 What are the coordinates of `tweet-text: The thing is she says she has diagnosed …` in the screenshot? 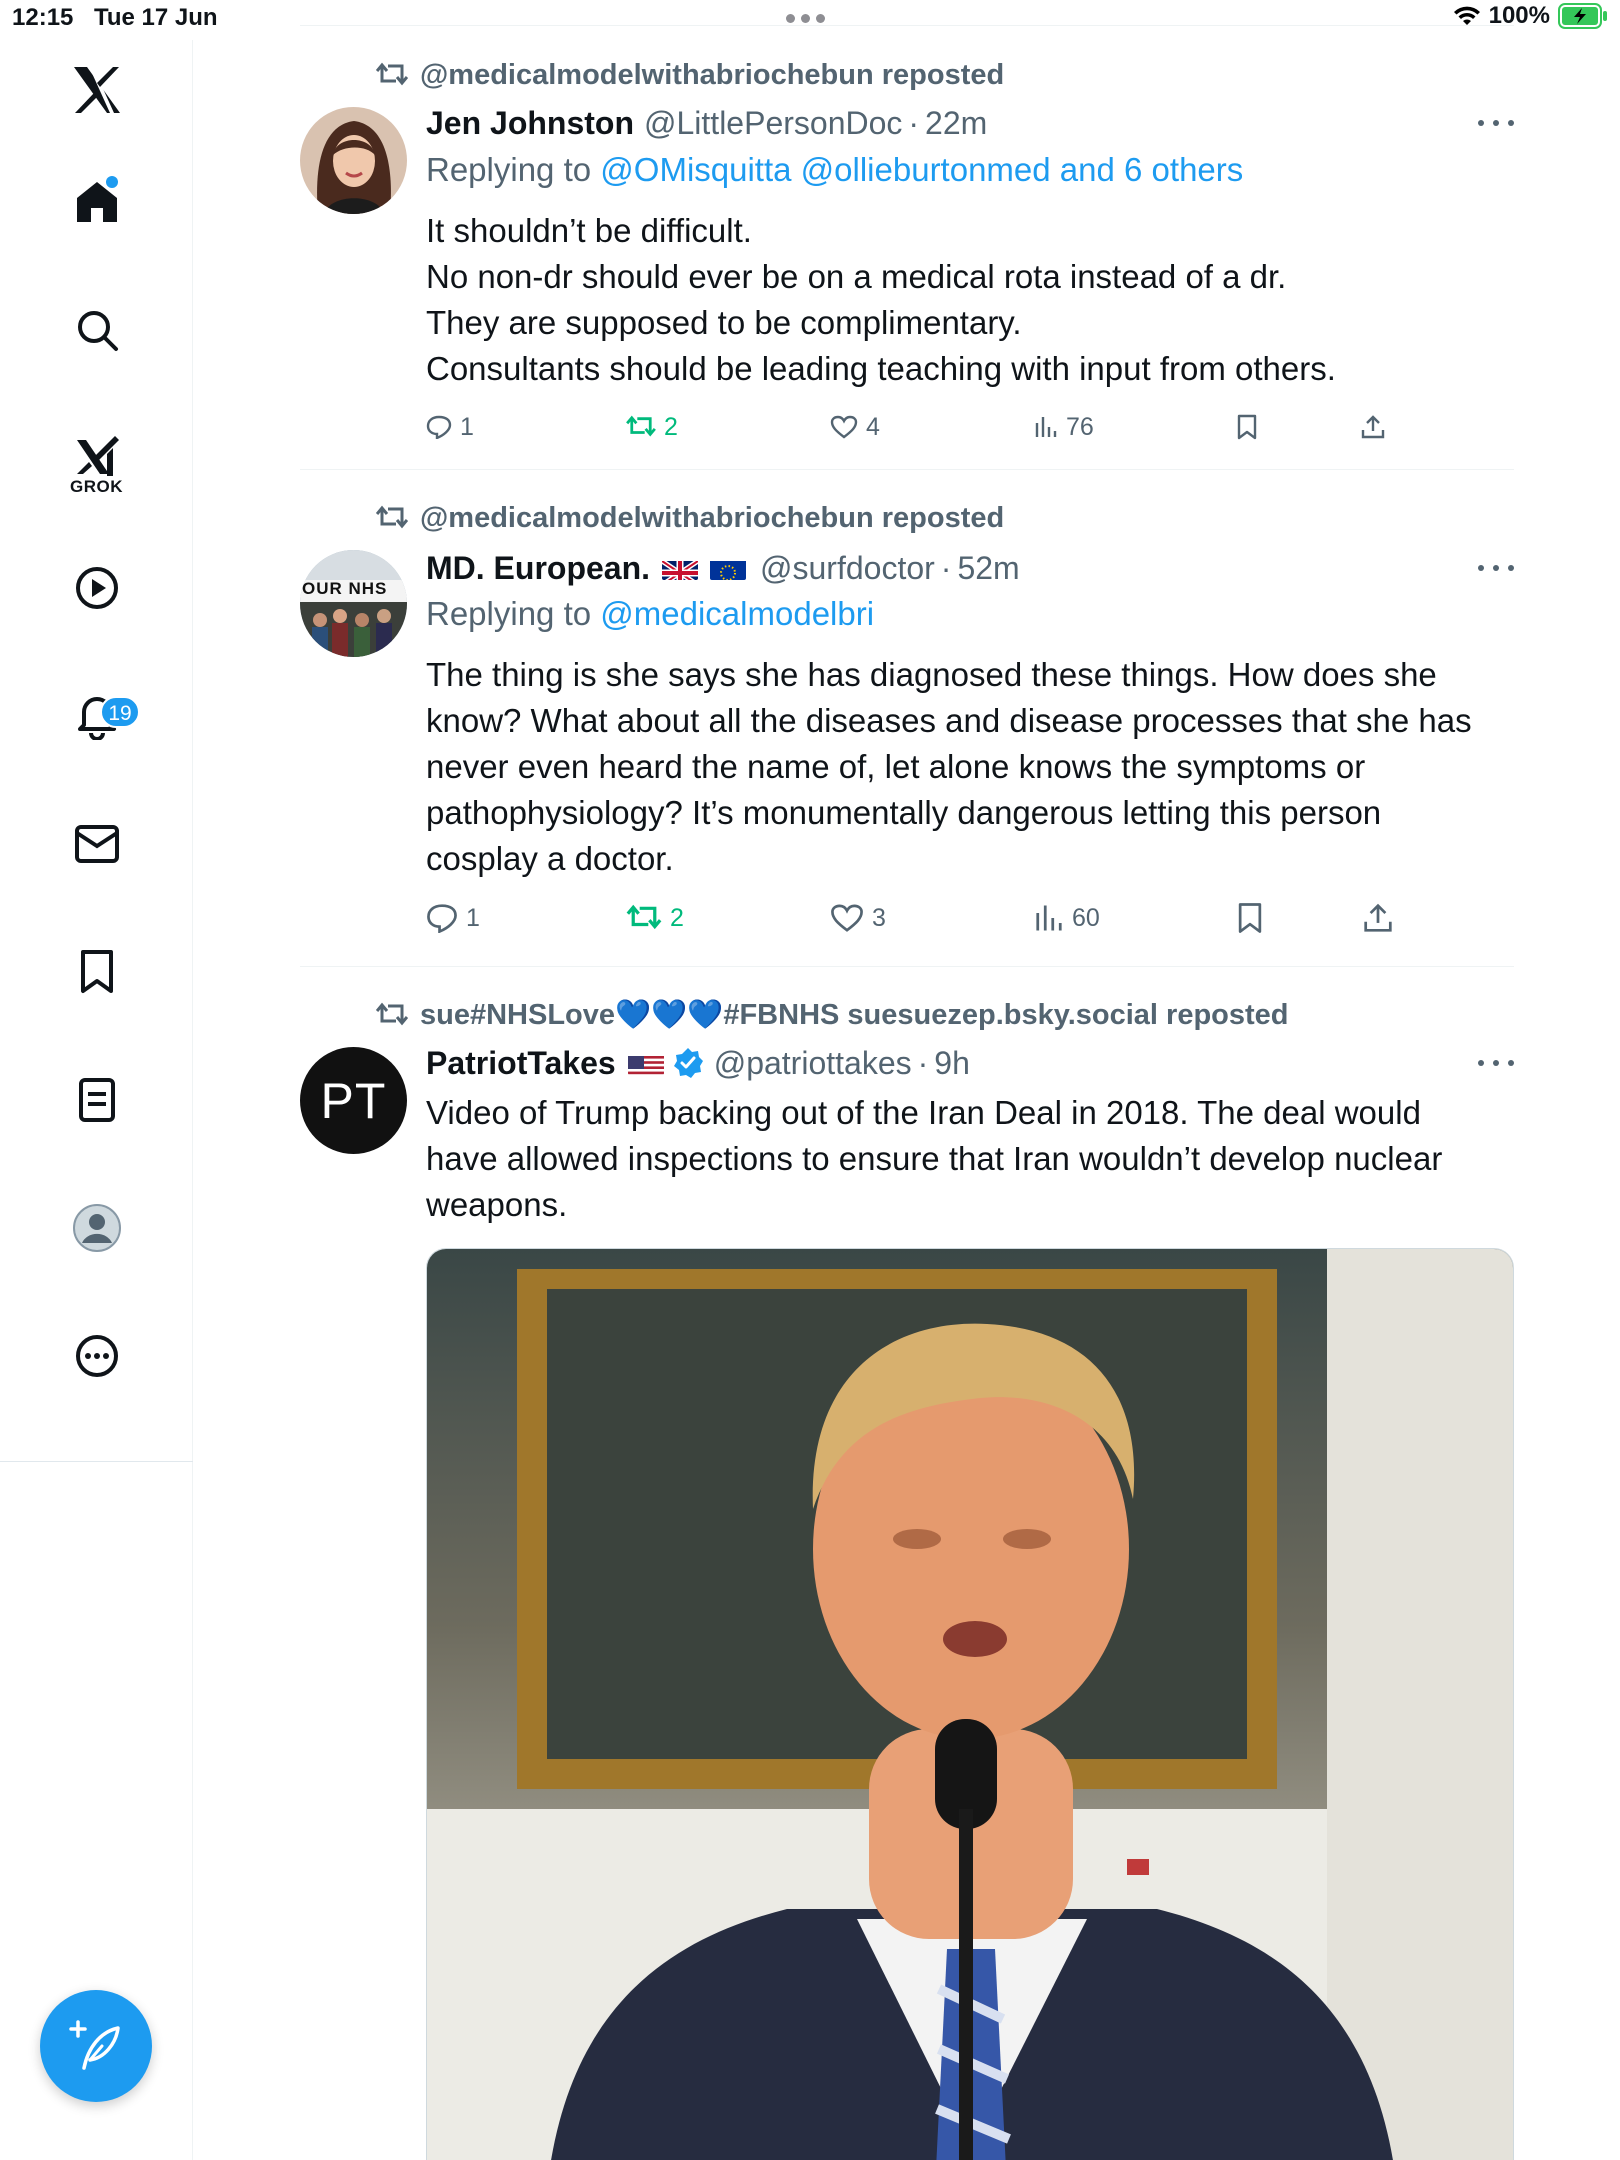 It's located at (970, 767).